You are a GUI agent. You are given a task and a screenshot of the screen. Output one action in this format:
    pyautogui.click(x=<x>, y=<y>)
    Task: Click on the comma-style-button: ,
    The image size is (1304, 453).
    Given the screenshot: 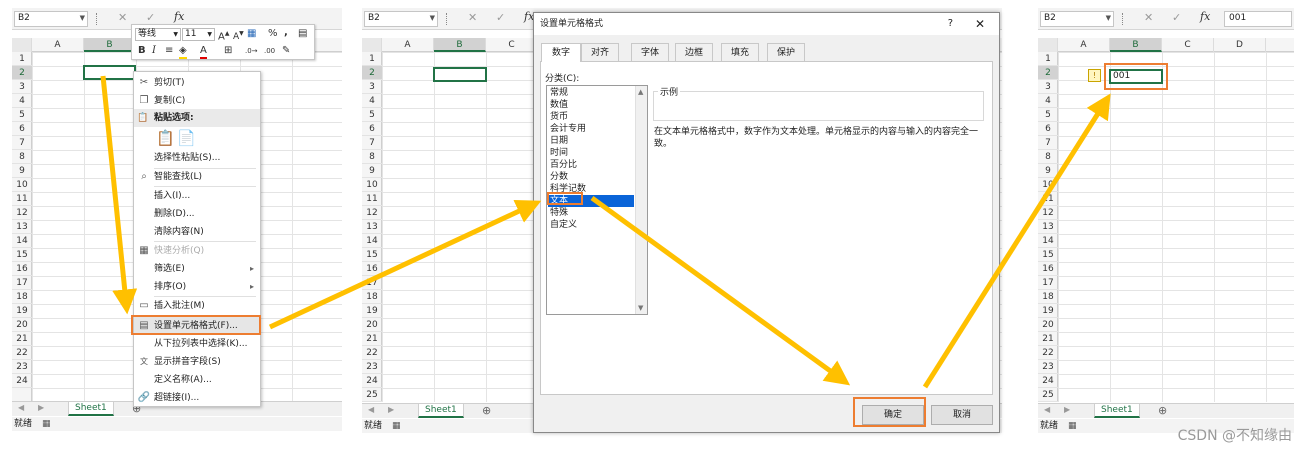 What is the action you would take?
    pyautogui.click(x=286, y=33)
    